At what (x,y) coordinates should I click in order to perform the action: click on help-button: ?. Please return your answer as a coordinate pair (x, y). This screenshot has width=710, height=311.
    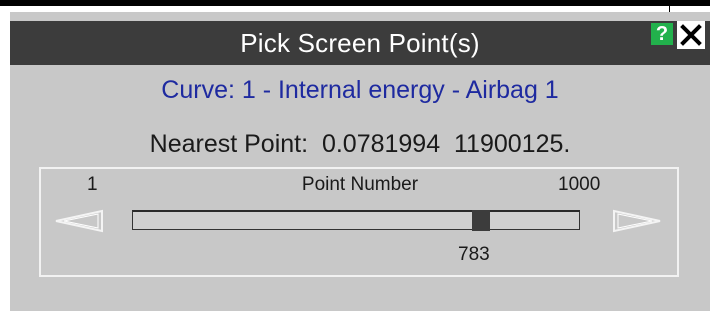
    Looking at the image, I should click on (662, 34).